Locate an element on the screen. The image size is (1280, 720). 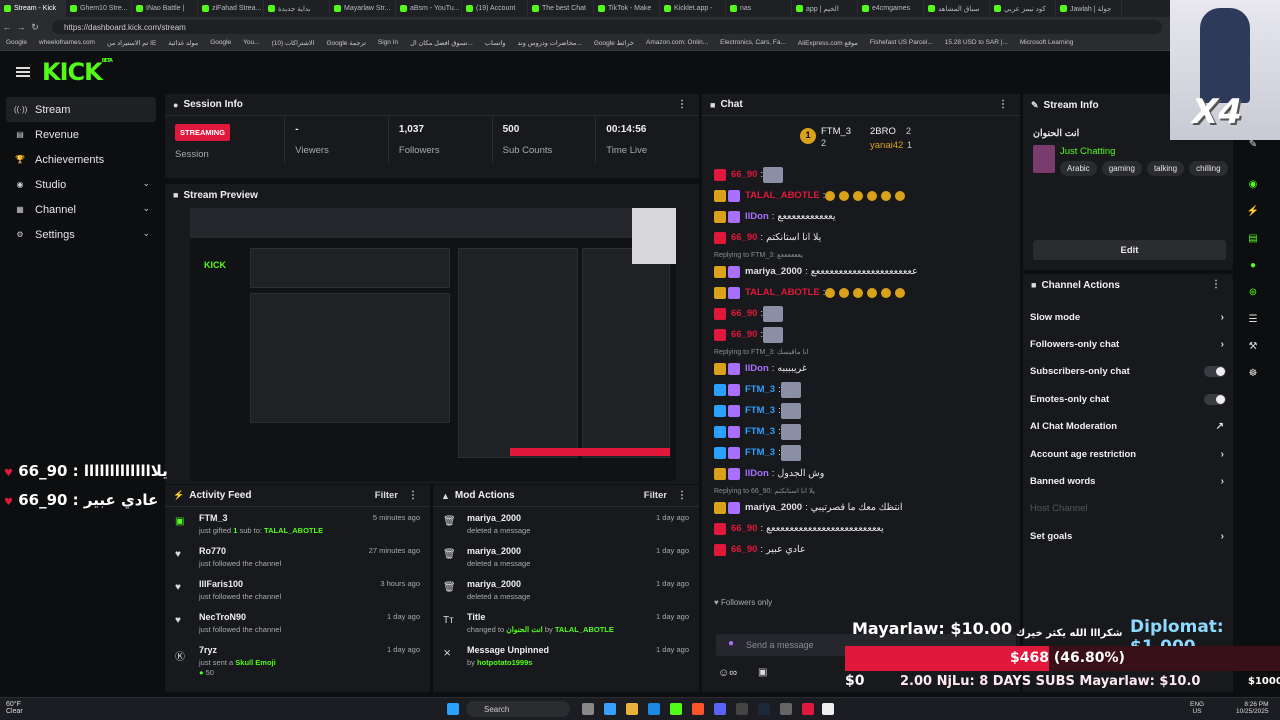
channel-action-ai-chat-moderation: AI Chat Moderation ↗ is located at coordinates (1128, 427).